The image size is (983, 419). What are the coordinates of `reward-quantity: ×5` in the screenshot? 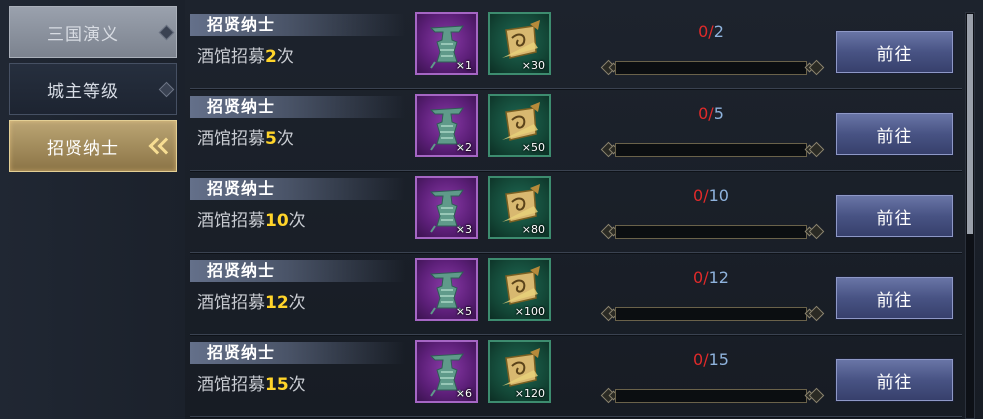 It's located at (463, 311).